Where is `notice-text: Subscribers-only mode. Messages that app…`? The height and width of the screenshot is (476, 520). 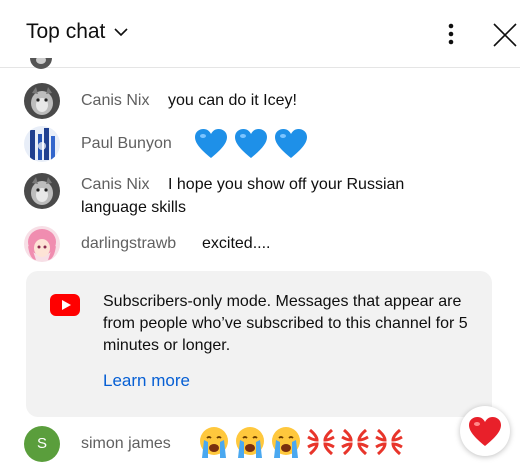
notice-text: Subscribers-only mode. Messages that app… is located at coordinates (285, 323).